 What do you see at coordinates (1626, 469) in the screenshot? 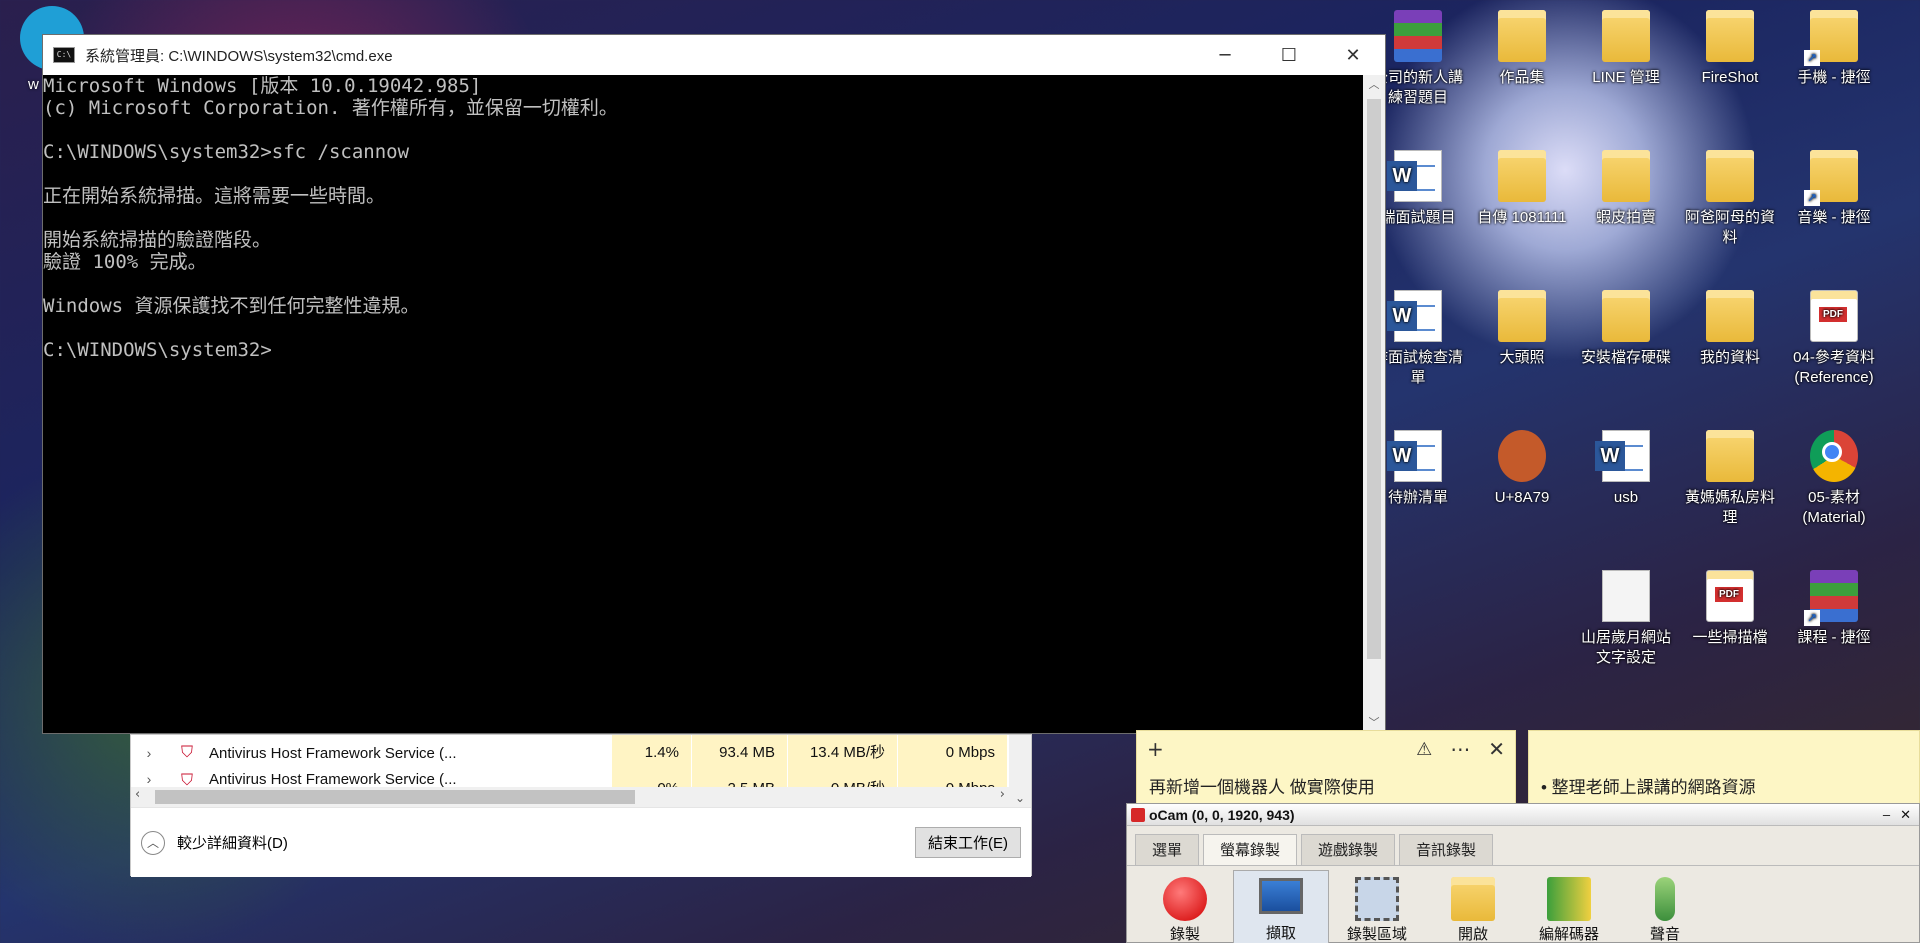
I see `desktop-icon: usb` at bounding box center [1626, 469].